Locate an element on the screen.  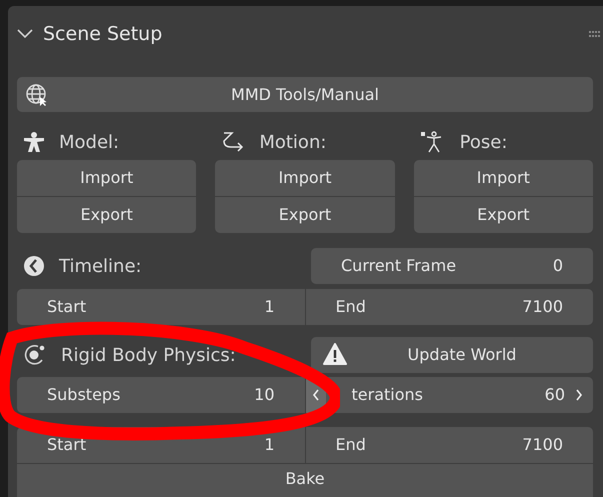
number-field: Start 1 is located at coordinates (160, 307).